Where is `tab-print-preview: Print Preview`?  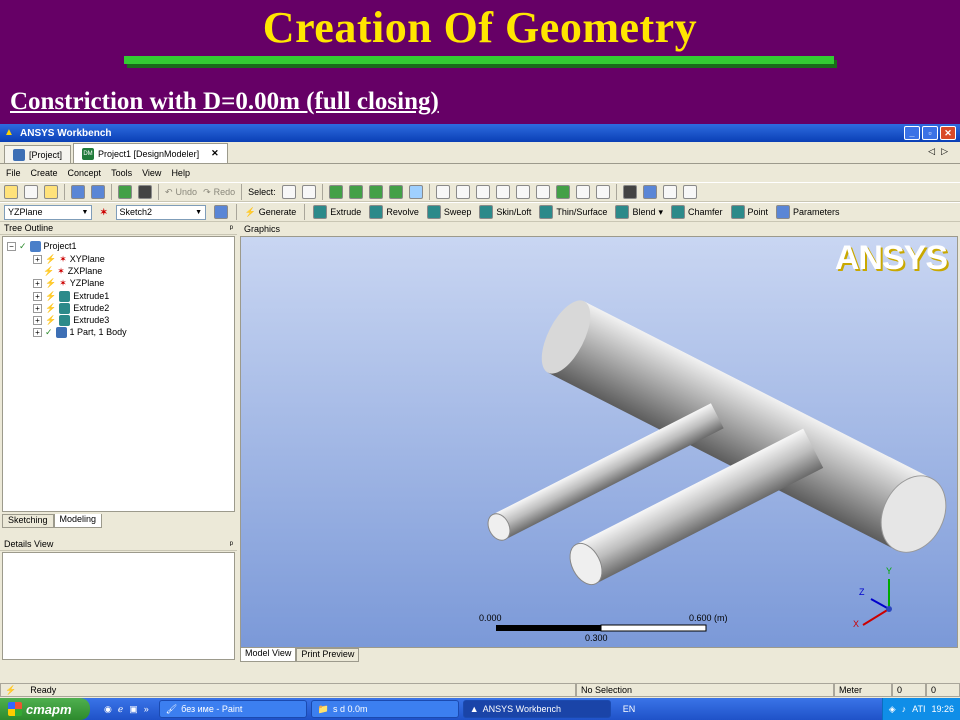 tab-print-preview: Print Preview is located at coordinates (328, 655).